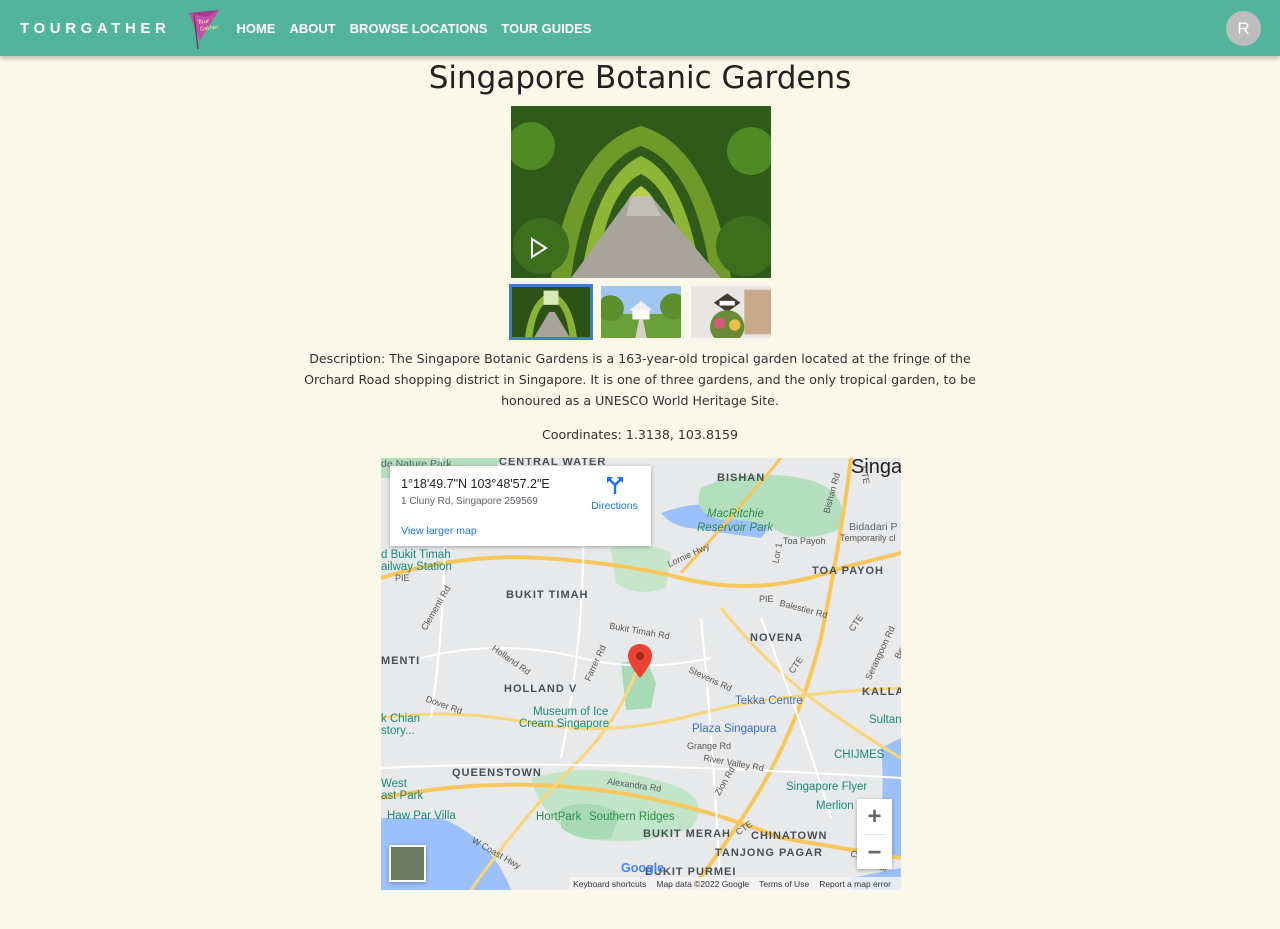  Describe the element at coordinates (734, 729) in the screenshot. I see `map-label-plaza-singapura: Plaza Singapura` at that location.